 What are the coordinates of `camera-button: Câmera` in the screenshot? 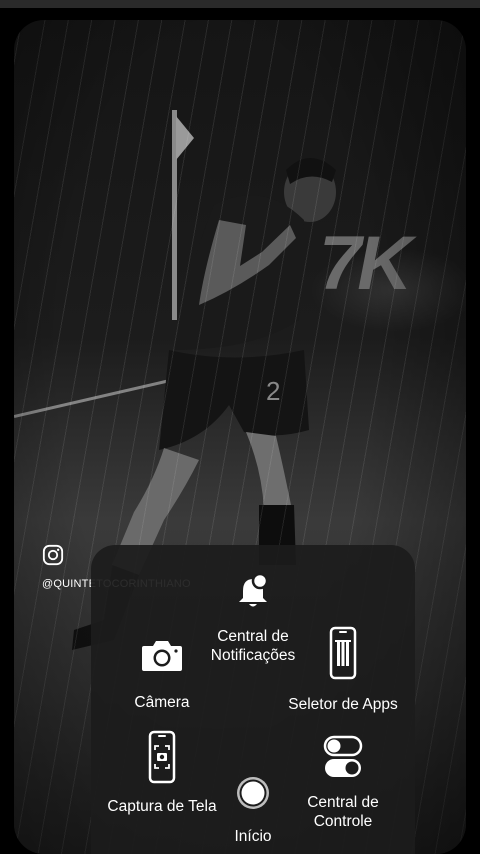 It's located at (162, 673).